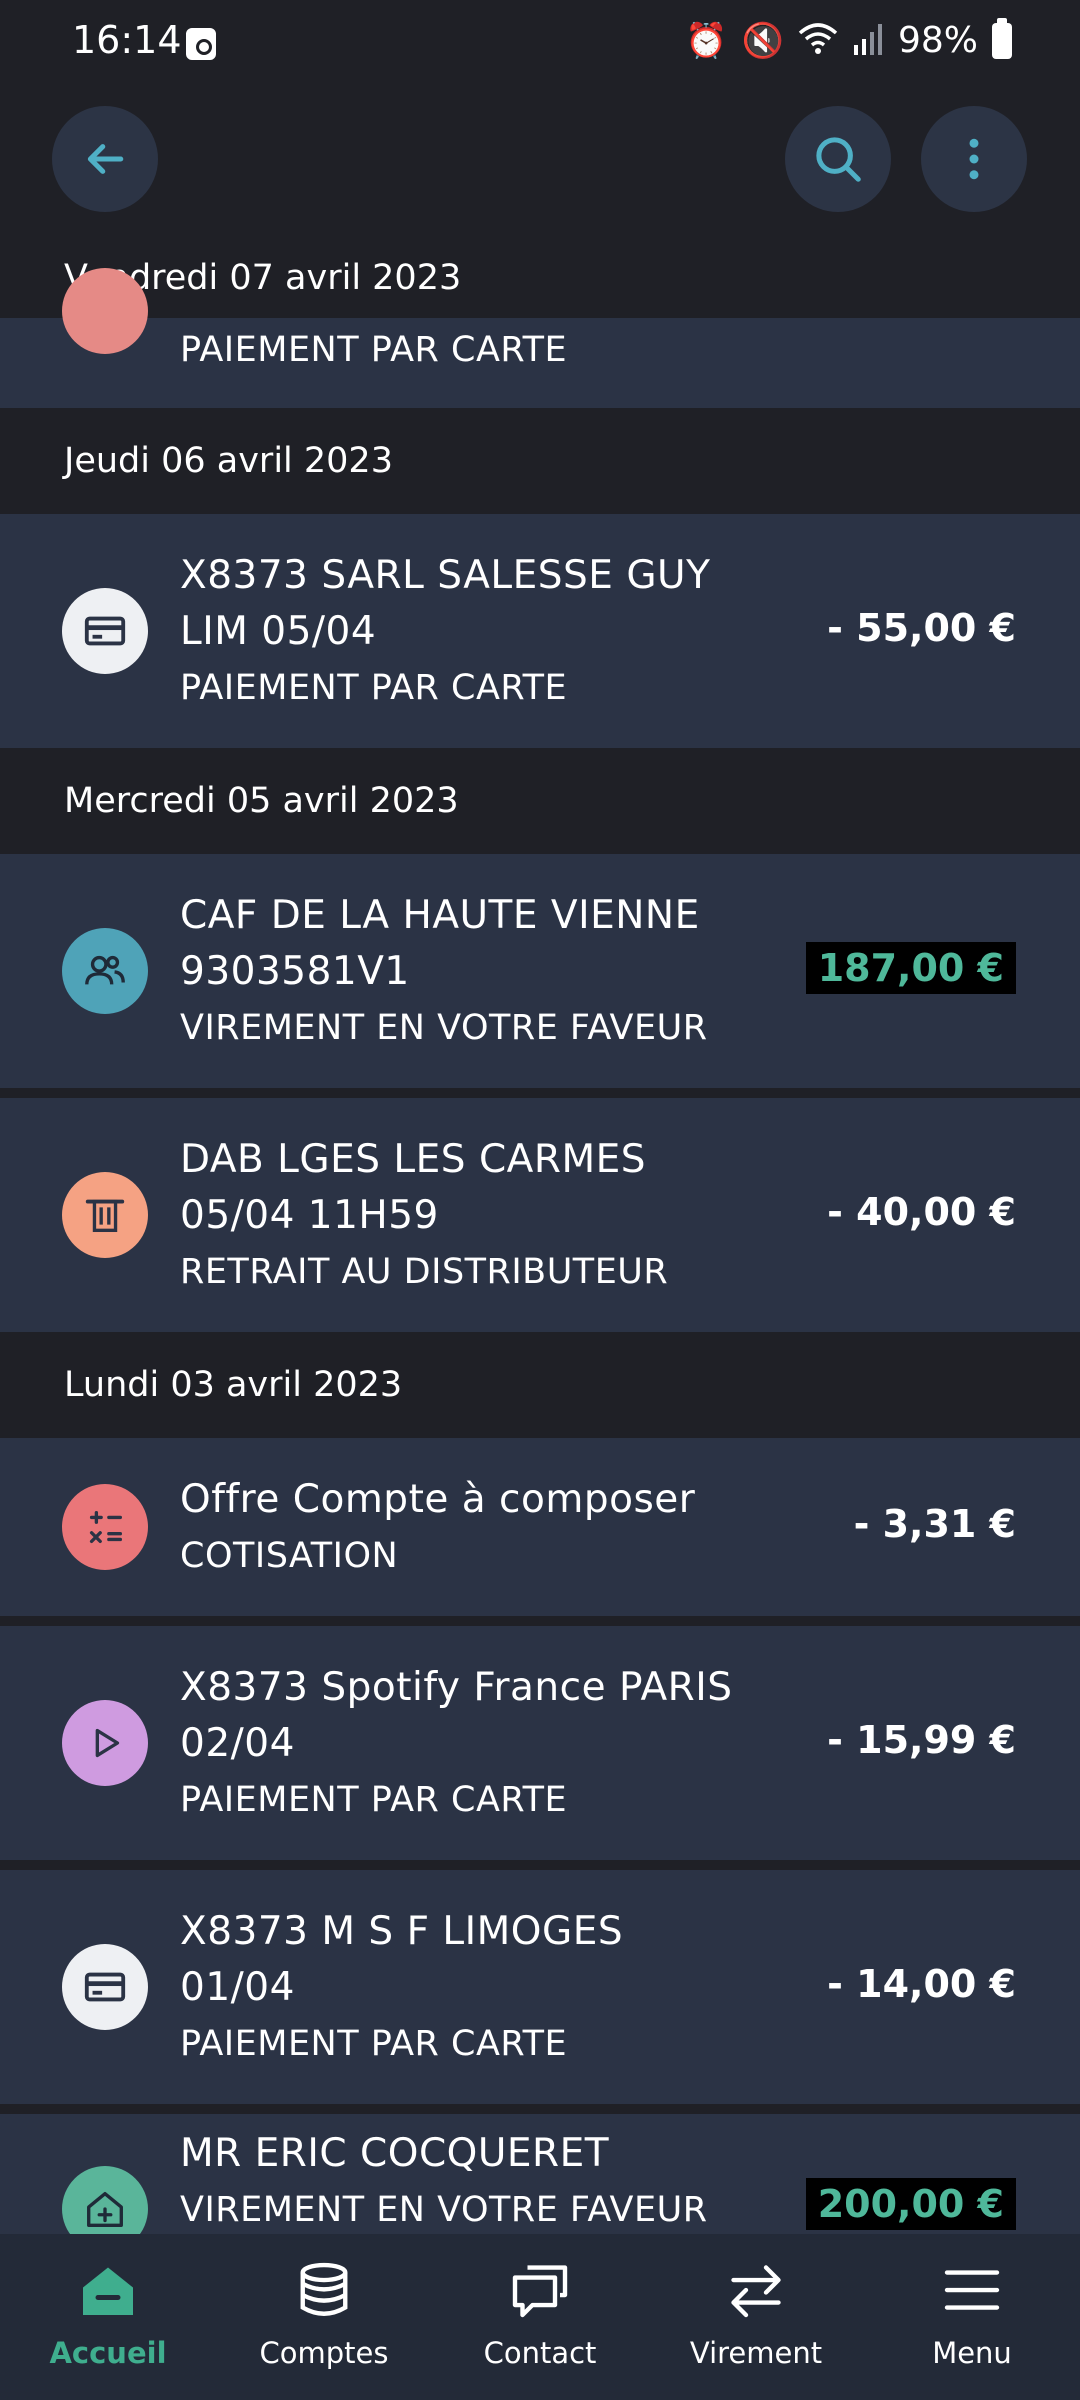 The image size is (1080, 2400). What do you see at coordinates (910, 2204) in the screenshot?
I see `transaction-amount: 200,00 €` at bounding box center [910, 2204].